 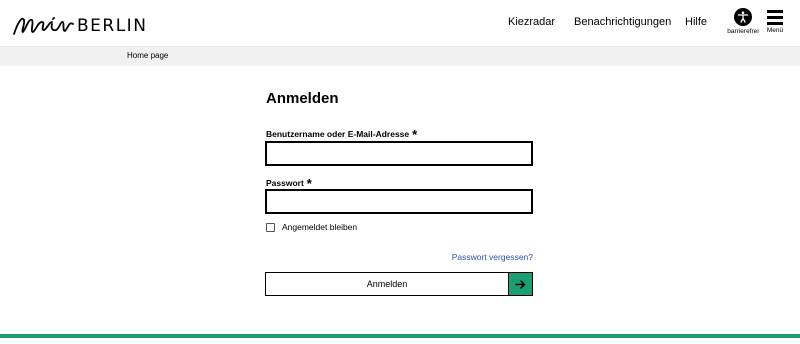 I want to click on site-logo: BERLIN, so click(x=79, y=24).